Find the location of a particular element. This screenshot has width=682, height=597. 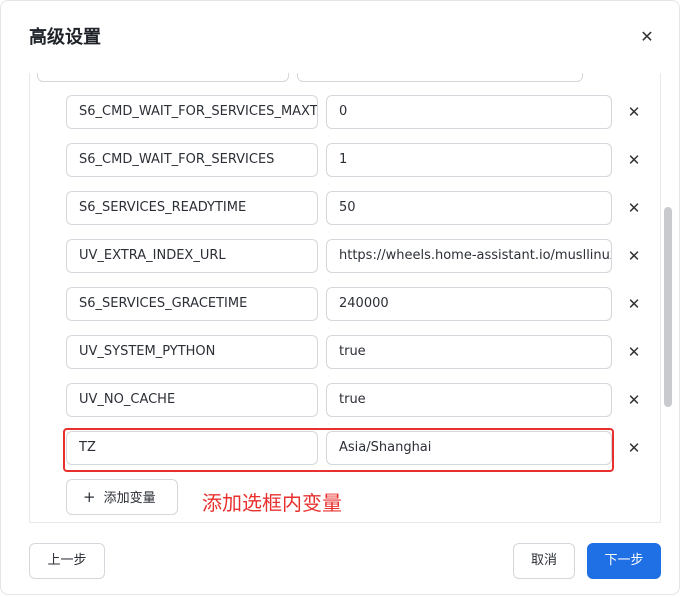

env-row: UV_SYSTEM_PYTHON true ✕ is located at coordinates (338, 353).